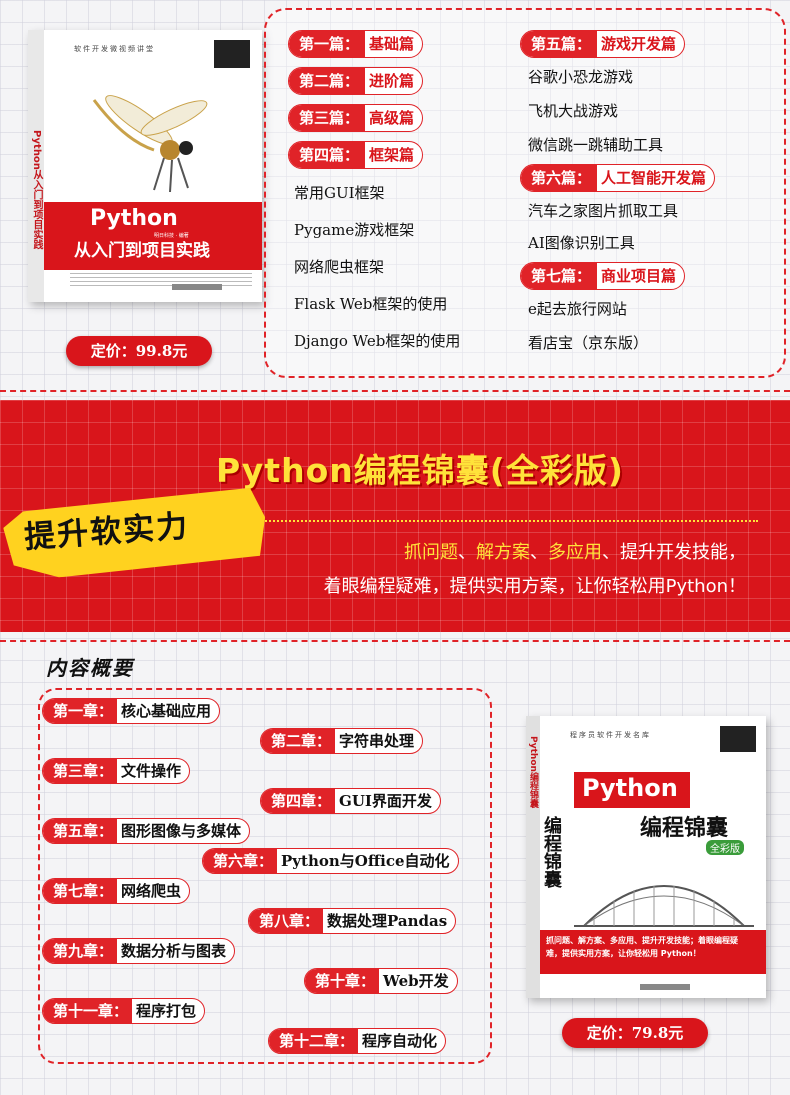 The height and width of the screenshot is (1095, 790). Describe the element at coordinates (356, 118) in the screenshot. I see `part-label-3: 第三篇： 高级篇` at that location.